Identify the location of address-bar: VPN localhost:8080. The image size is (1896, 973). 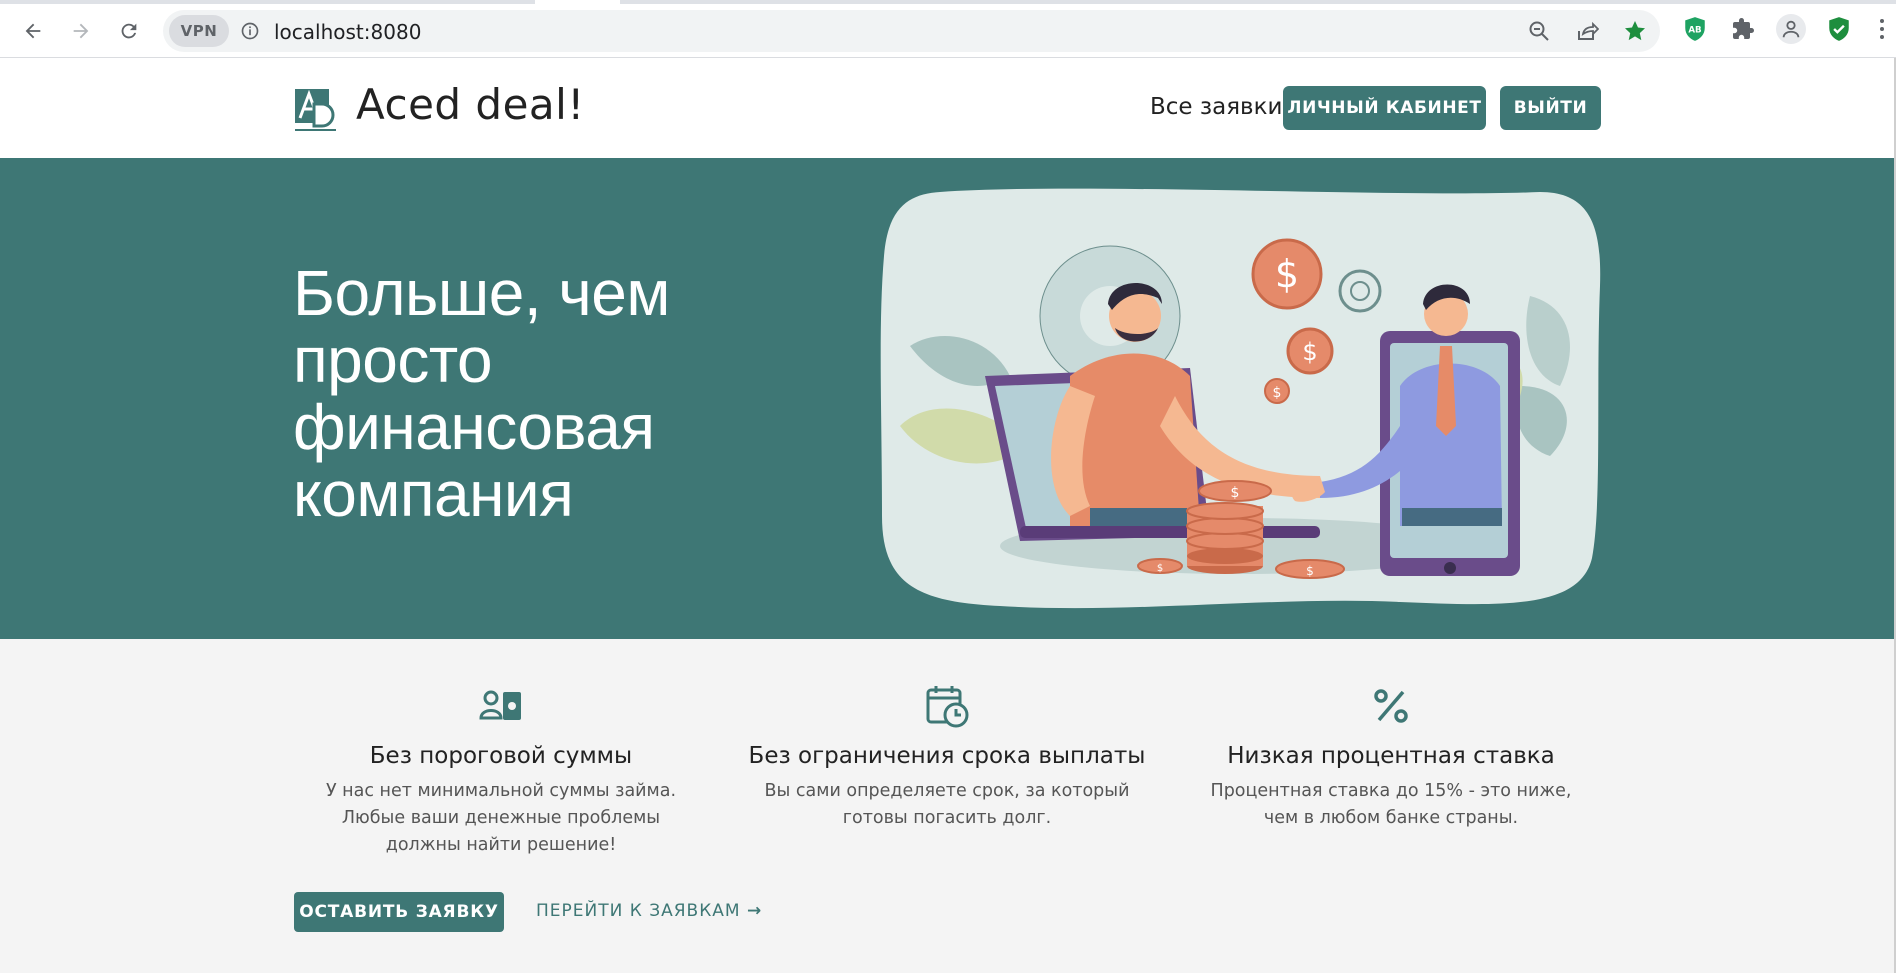
(911, 31).